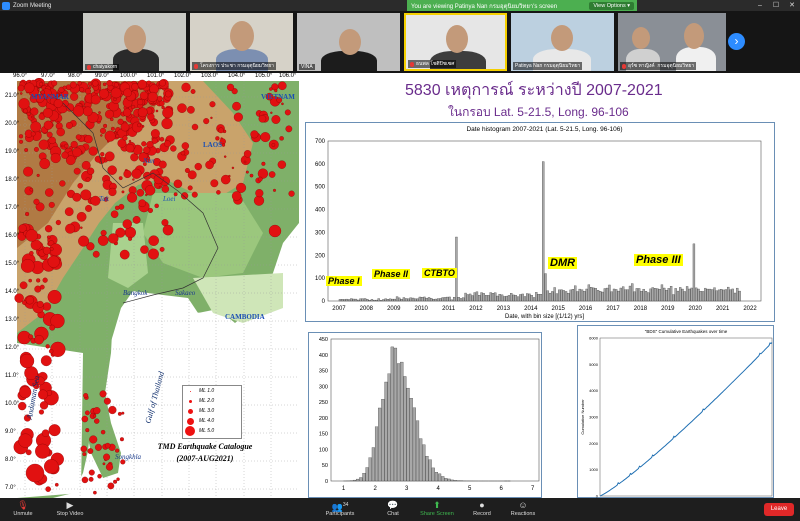 Image resolution: width=800 pixels, height=521 pixels. I want to click on participant-name: chaiyakorn, so click(102, 67).